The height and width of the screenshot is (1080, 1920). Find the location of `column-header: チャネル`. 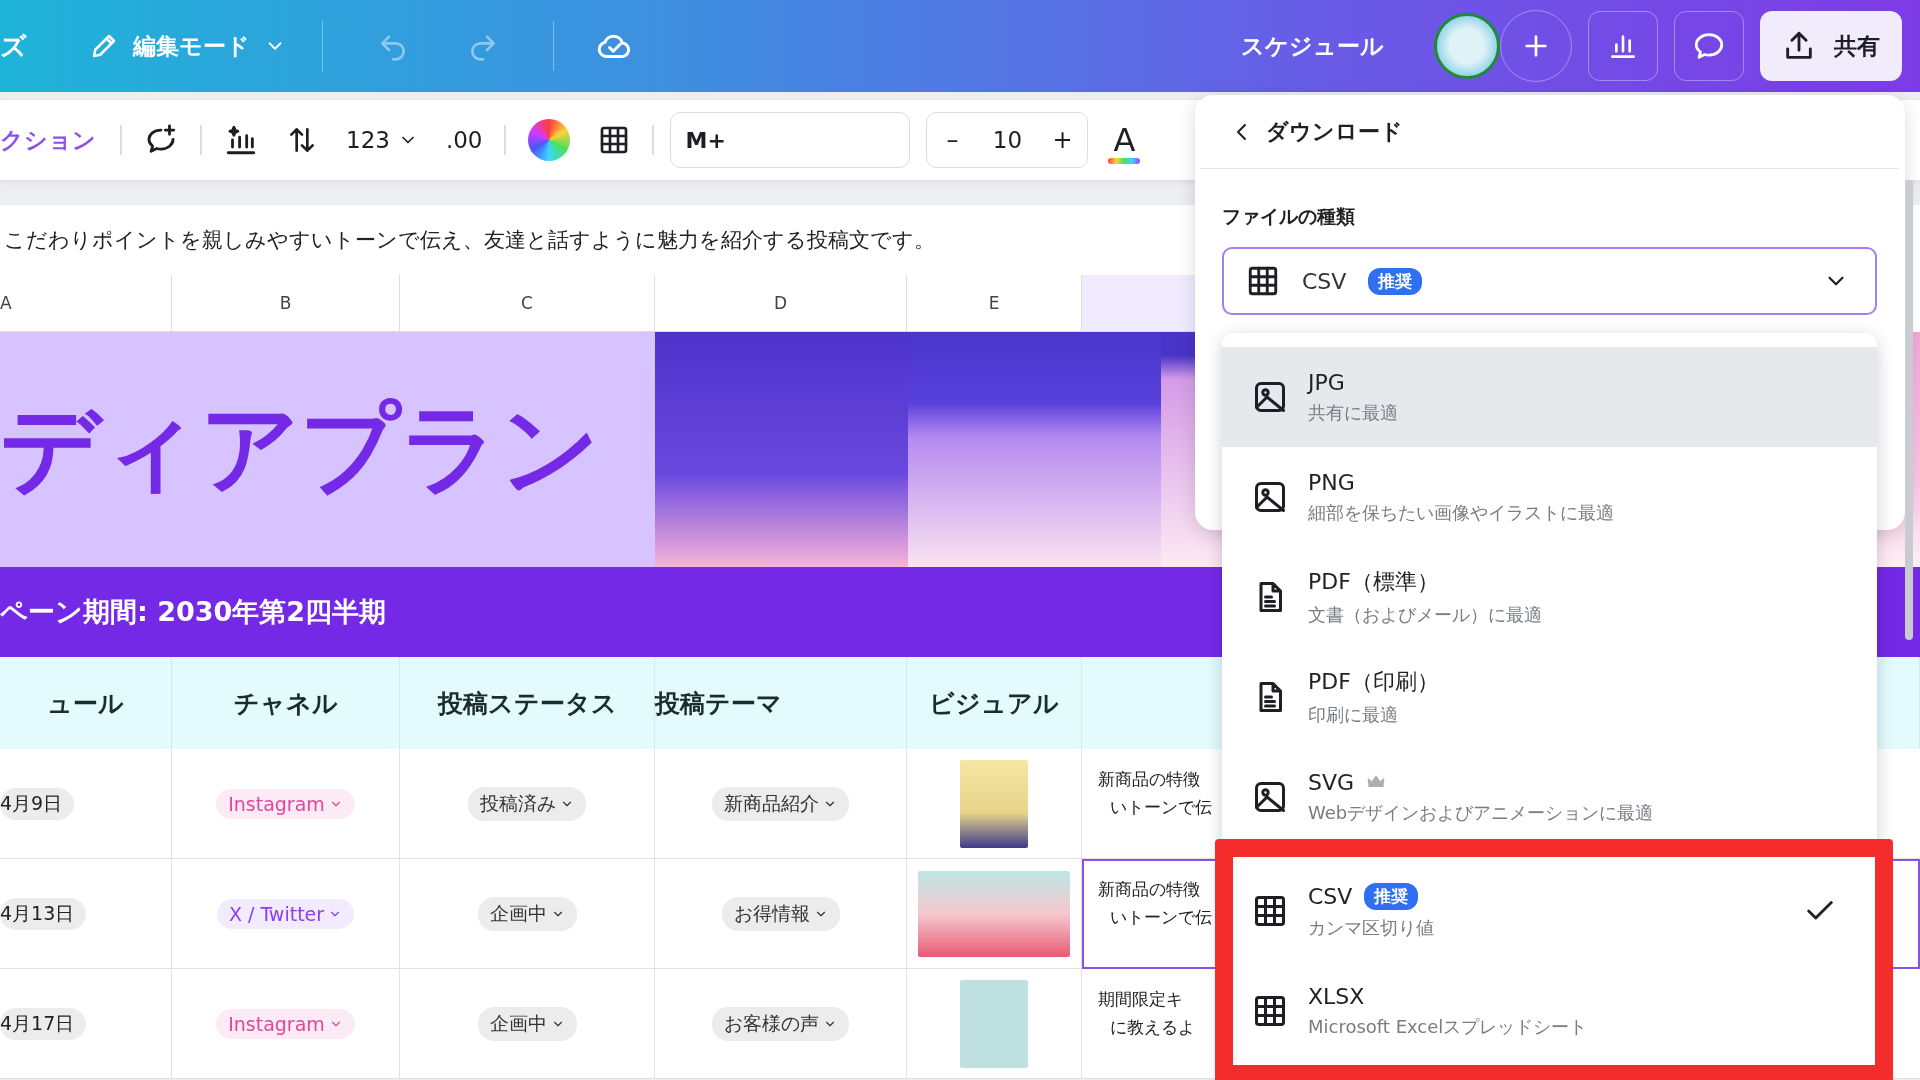

column-header: チャネル is located at coordinates (286, 703).